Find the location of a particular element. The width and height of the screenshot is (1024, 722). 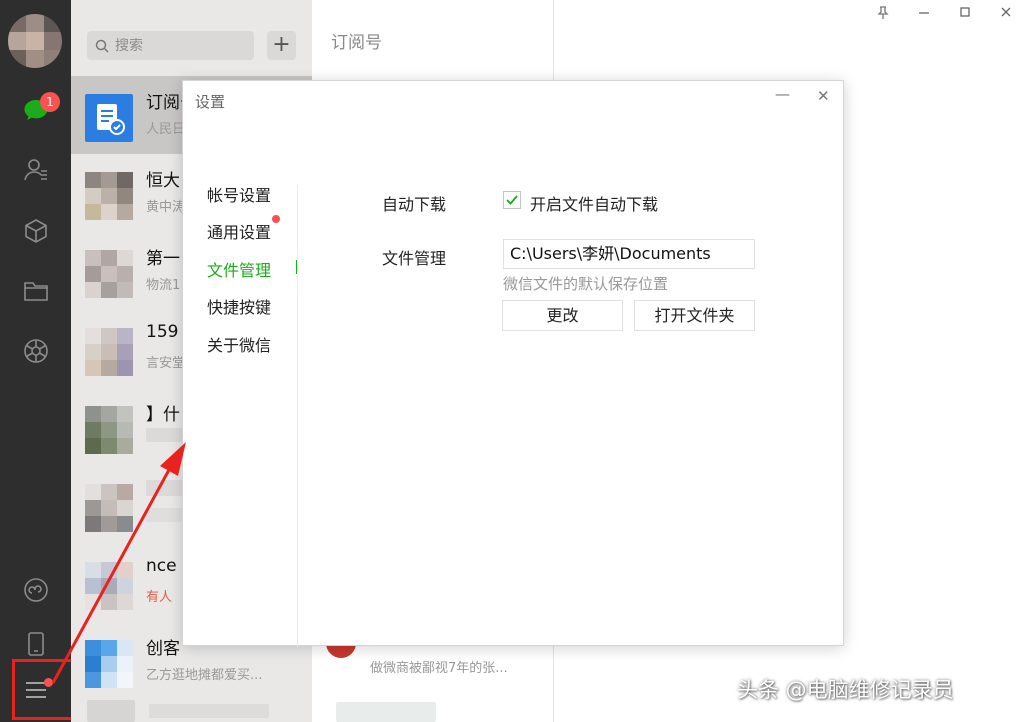

annotation-arrow is located at coordinates (118, 563).